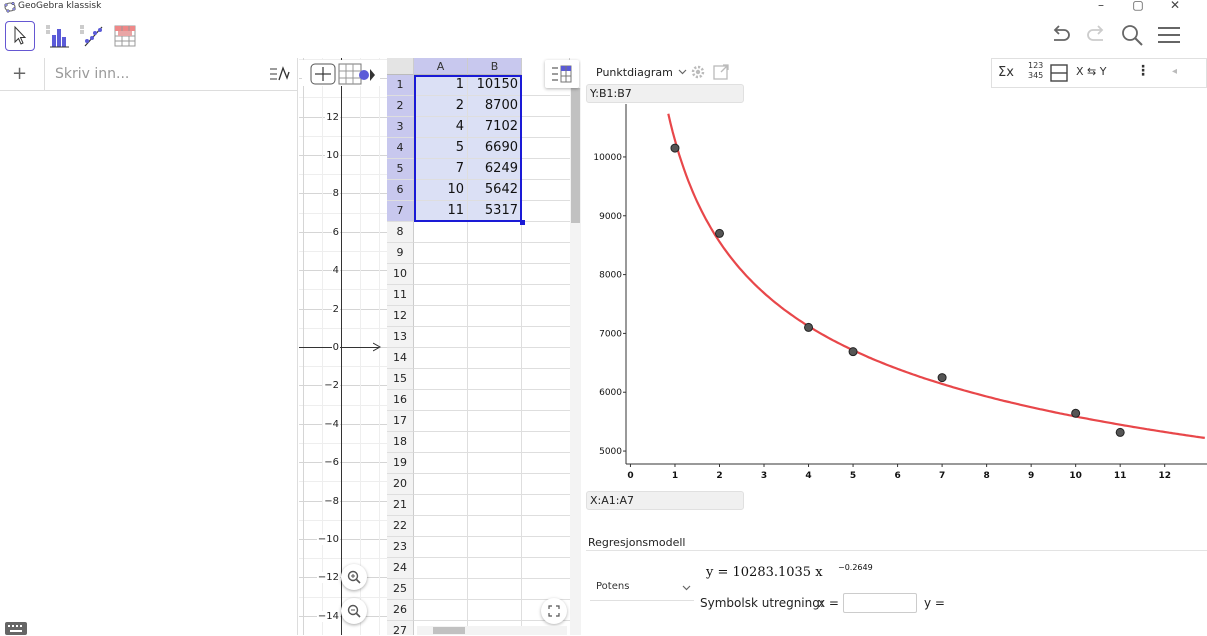 Image resolution: width=1207 pixels, height=636 pixels. What do you see at coordinates (400, 505) in the screenshot?
I see `row-header: 21` at bounding box center [400, 505].